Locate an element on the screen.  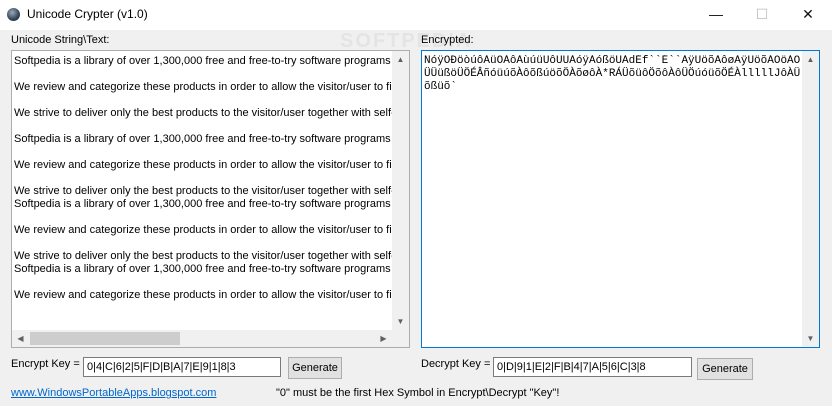
unicode-text-label: Unicode String\Text: is located at coordinates (60, 40).